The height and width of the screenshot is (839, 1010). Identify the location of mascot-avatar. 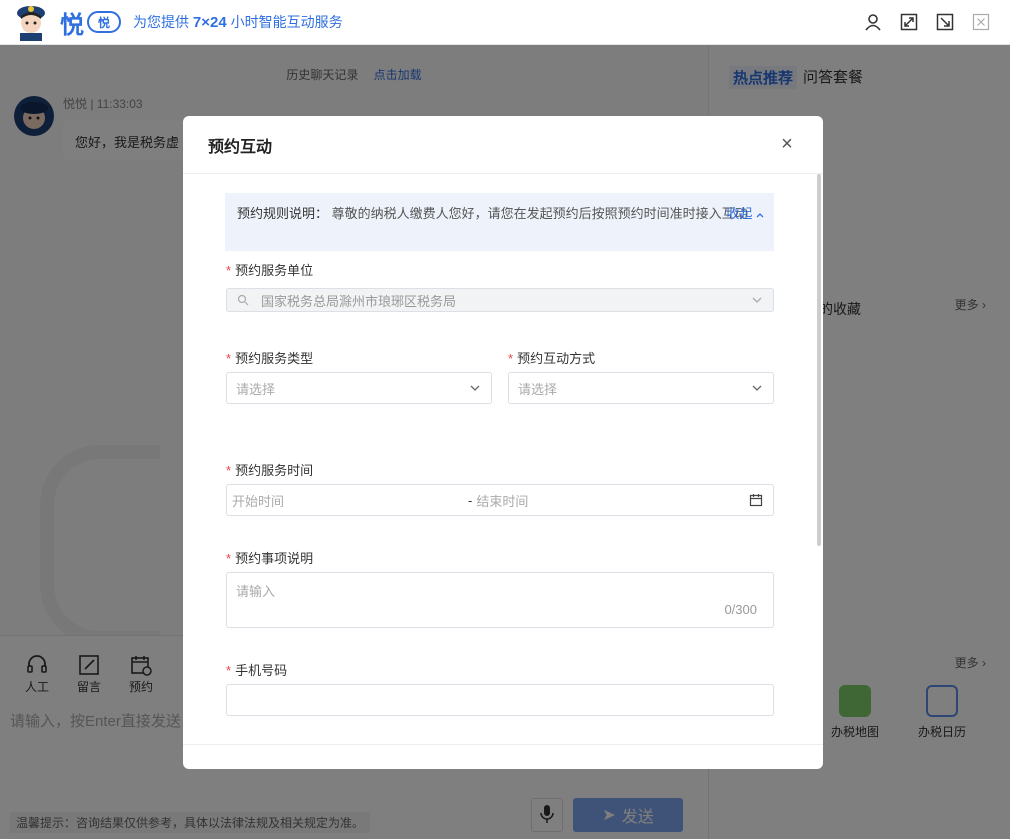
(31, 22).